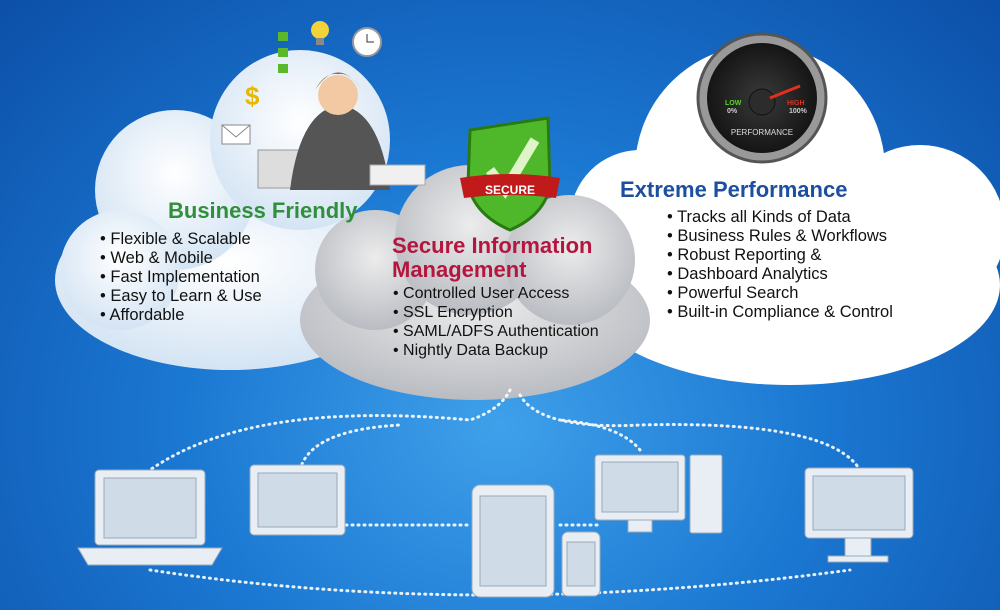 Image resolution: width=1000 pixels, height=610 pixels. Describe the element at coordinates (780, 274) in the screenshot. I see `list-item: Dashboard Analytics` at that location.